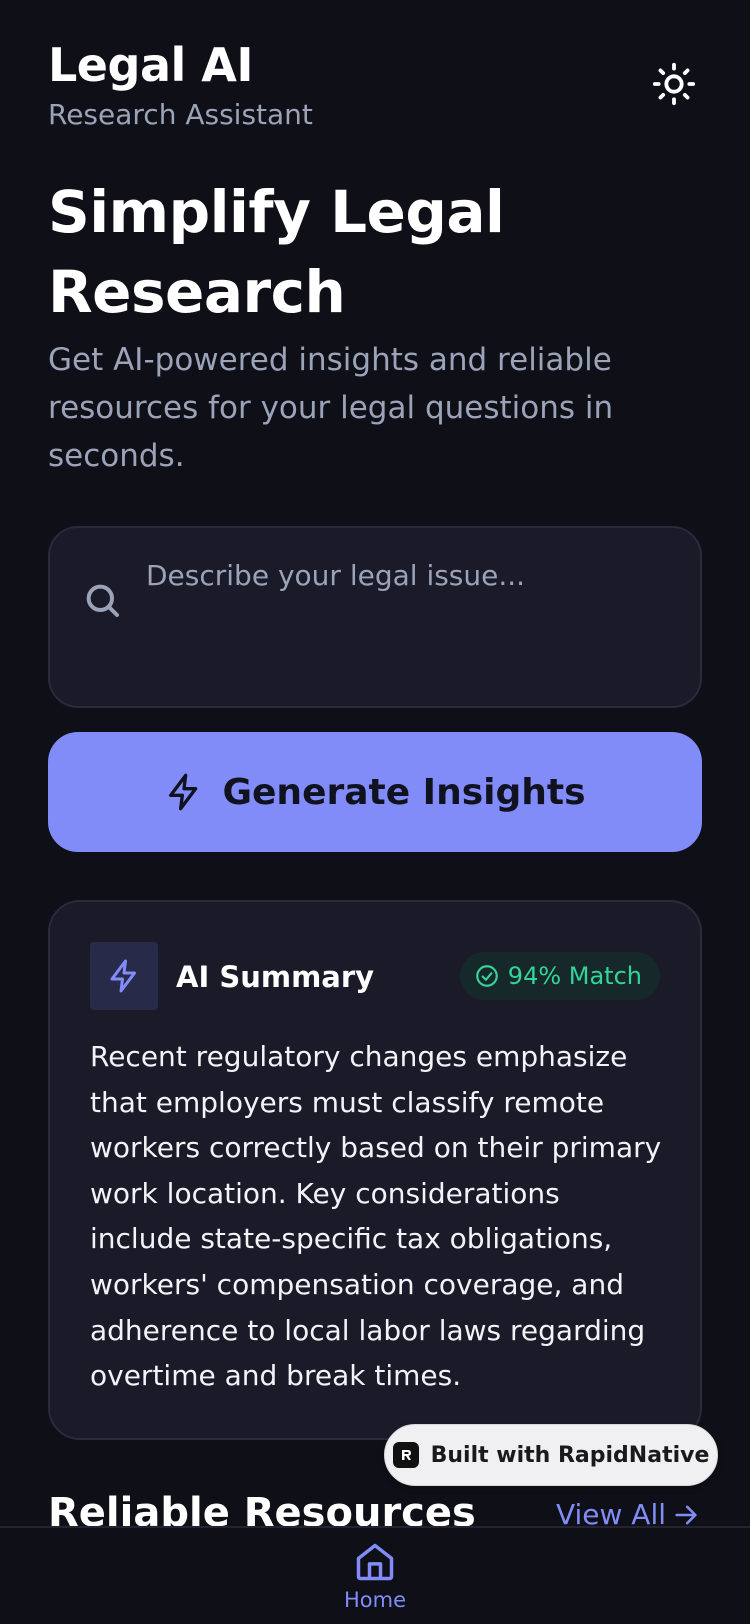 This screenshot has height=1624, width=750. Describe the element at coordinates (574, 976) in the screenshot. I see `match-label: 94% Match` at that location.